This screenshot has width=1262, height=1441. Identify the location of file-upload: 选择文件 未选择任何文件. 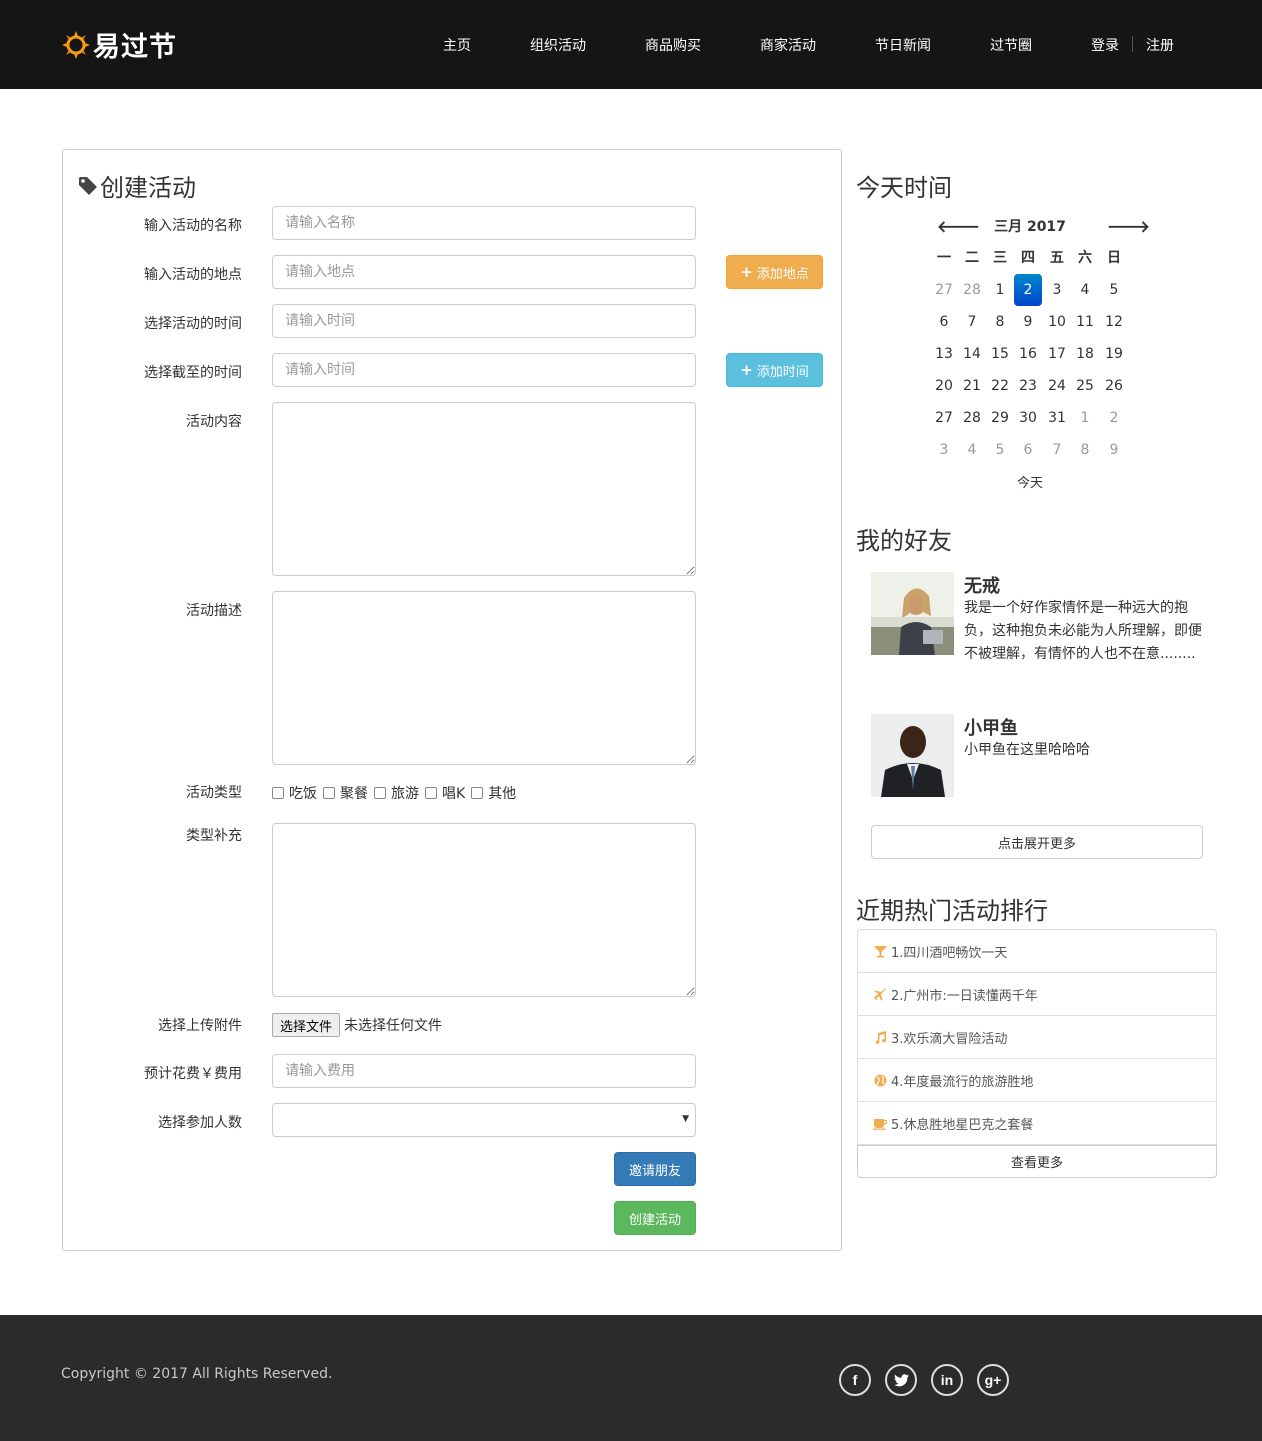
(357, 1025).